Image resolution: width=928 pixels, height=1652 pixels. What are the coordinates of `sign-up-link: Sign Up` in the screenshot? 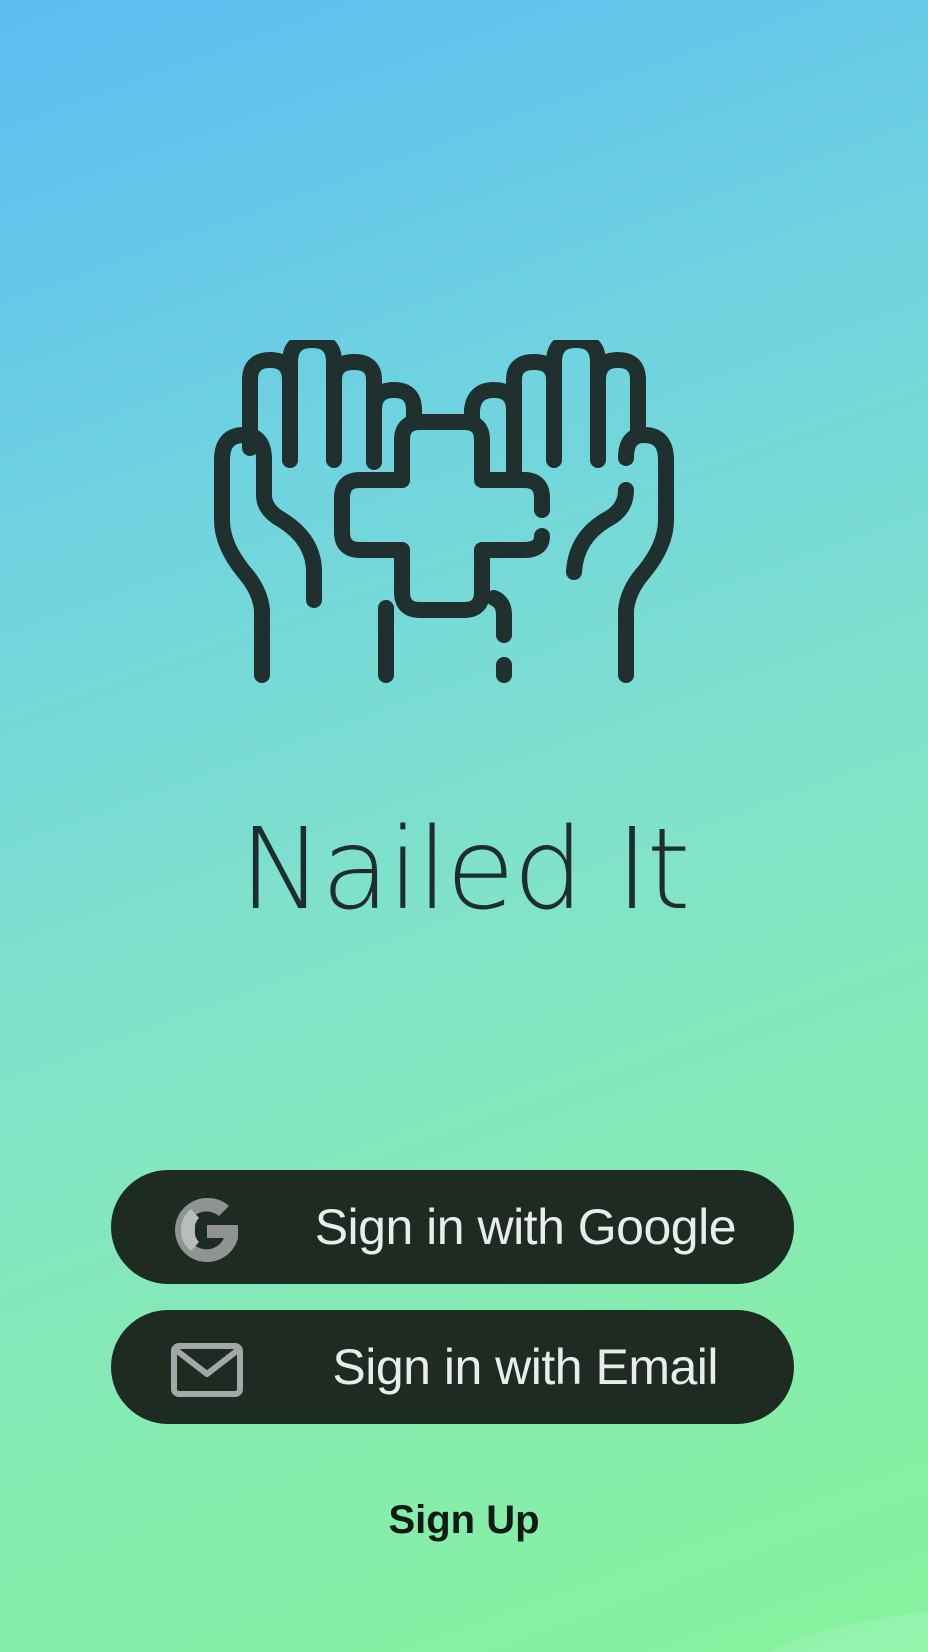 It's located at (464, 1520).